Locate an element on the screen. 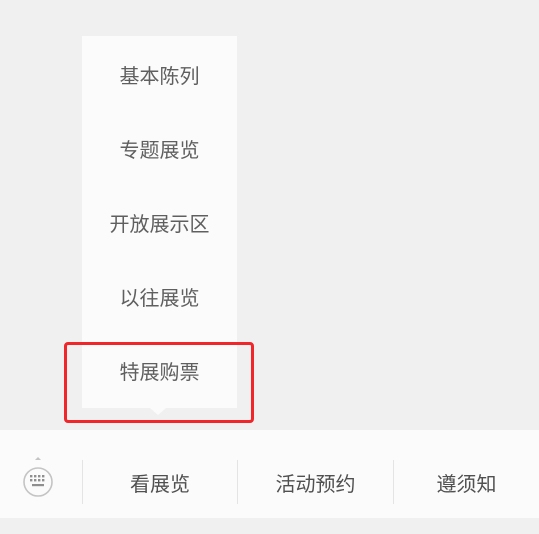 This screenshot has height=534, width=539. keyboard-icon is located at coordinates (38, 477).